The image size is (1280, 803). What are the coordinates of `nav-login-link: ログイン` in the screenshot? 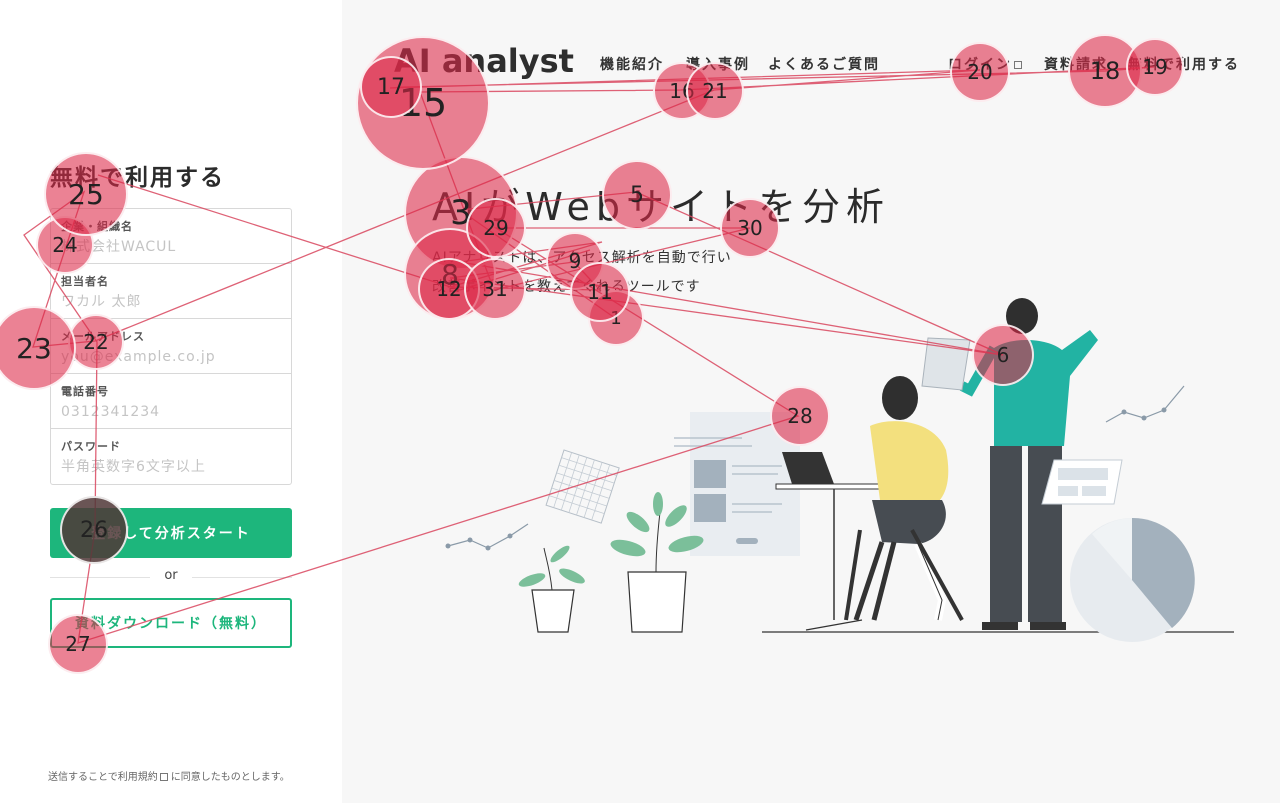 It's located at (980, 65).